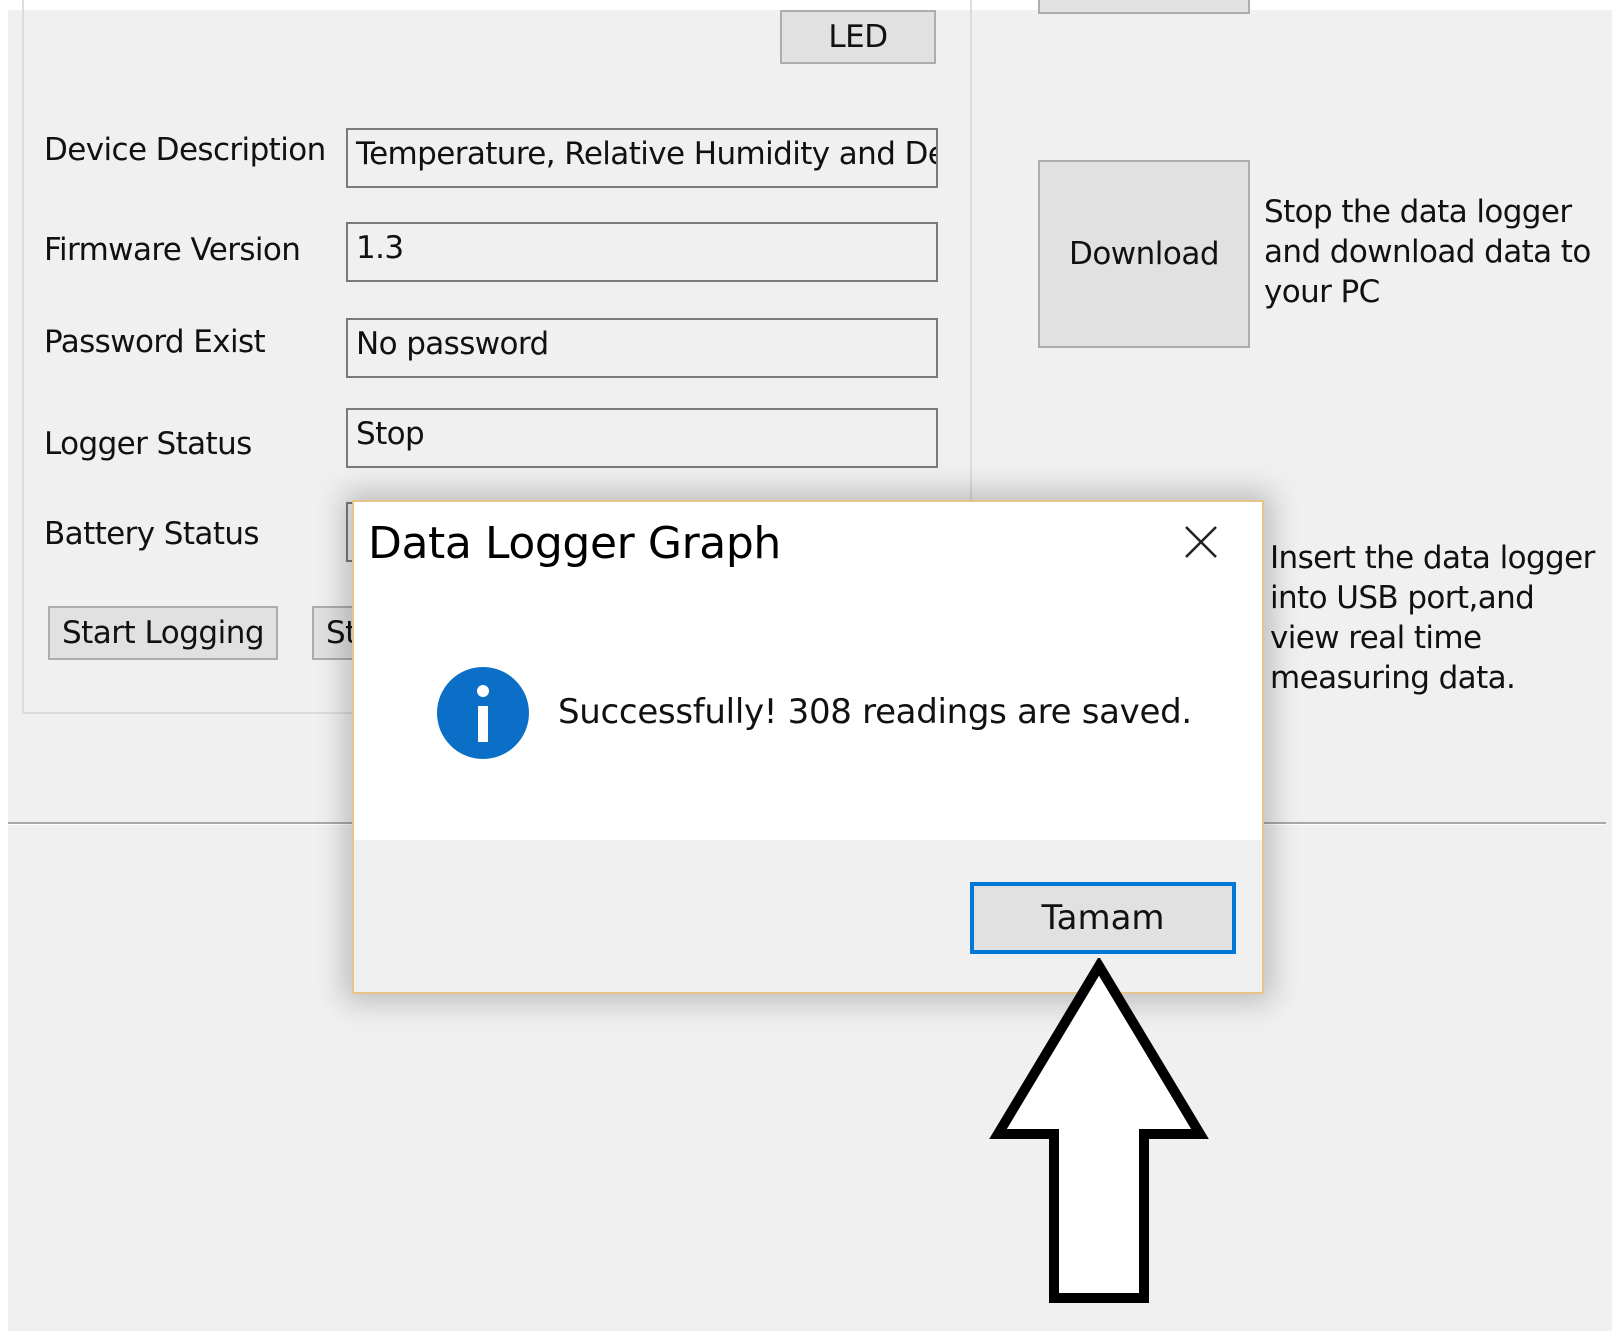 The image size is (1612, 1331). What do you see at coordinates (152, 534) in the screenshot?
I see `battery-status-label: Battery Status` at bounding box center [152, 534].